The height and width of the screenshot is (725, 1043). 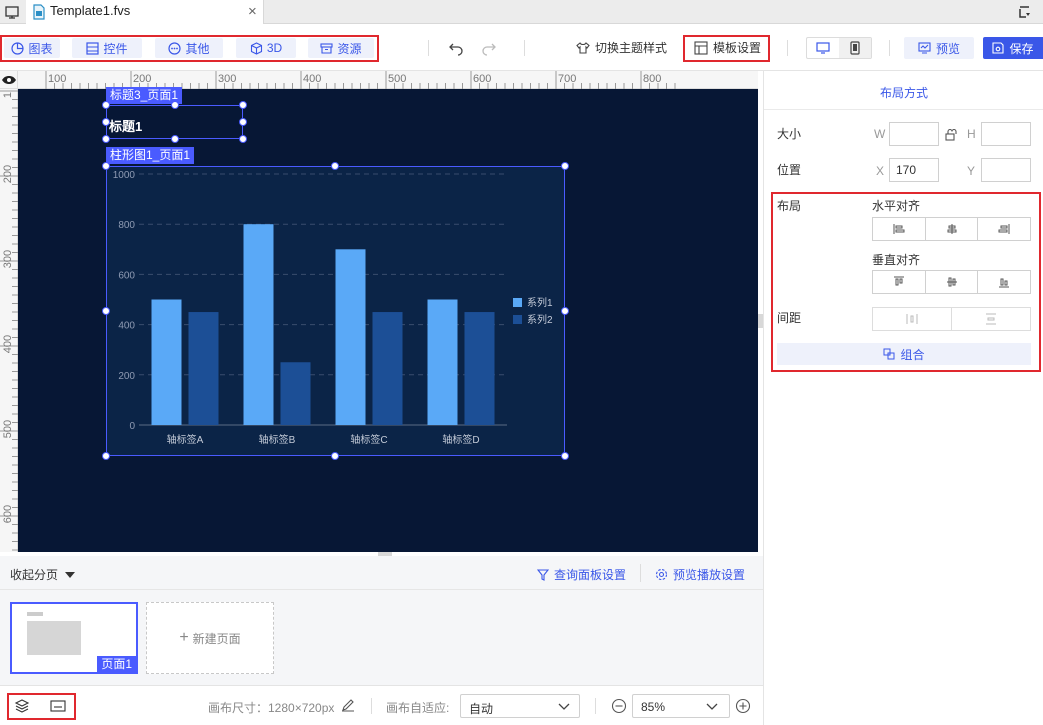 I want to click on ruler-left-label: 600, so click(x=8, y=514).